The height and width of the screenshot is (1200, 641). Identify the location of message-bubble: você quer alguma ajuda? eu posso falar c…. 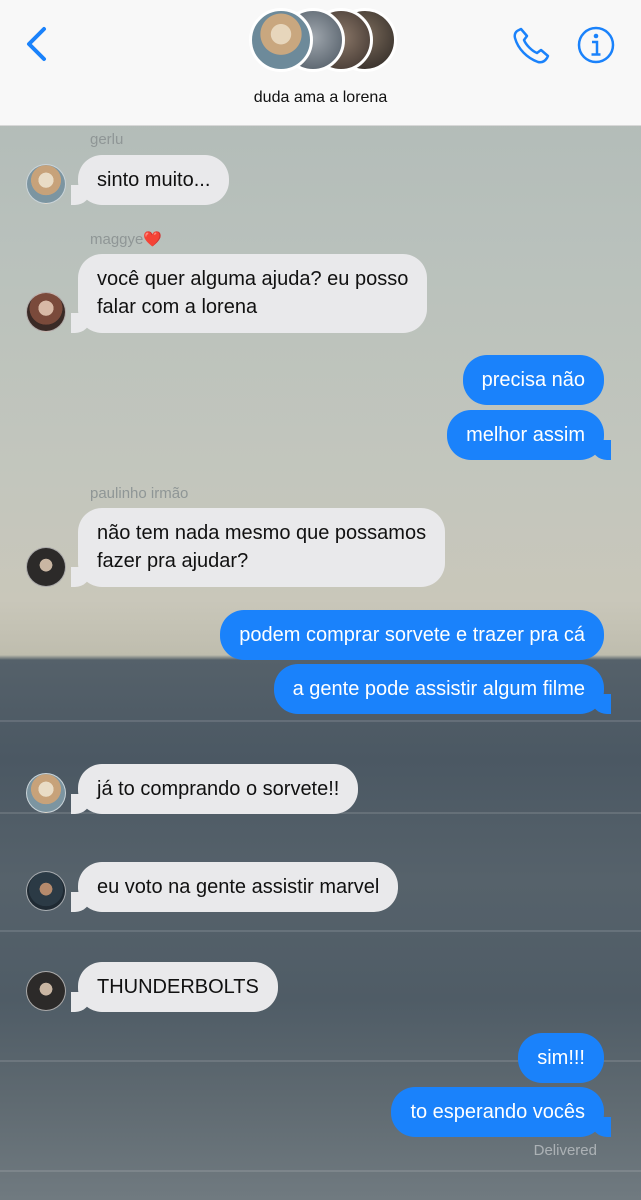
(249, 293).